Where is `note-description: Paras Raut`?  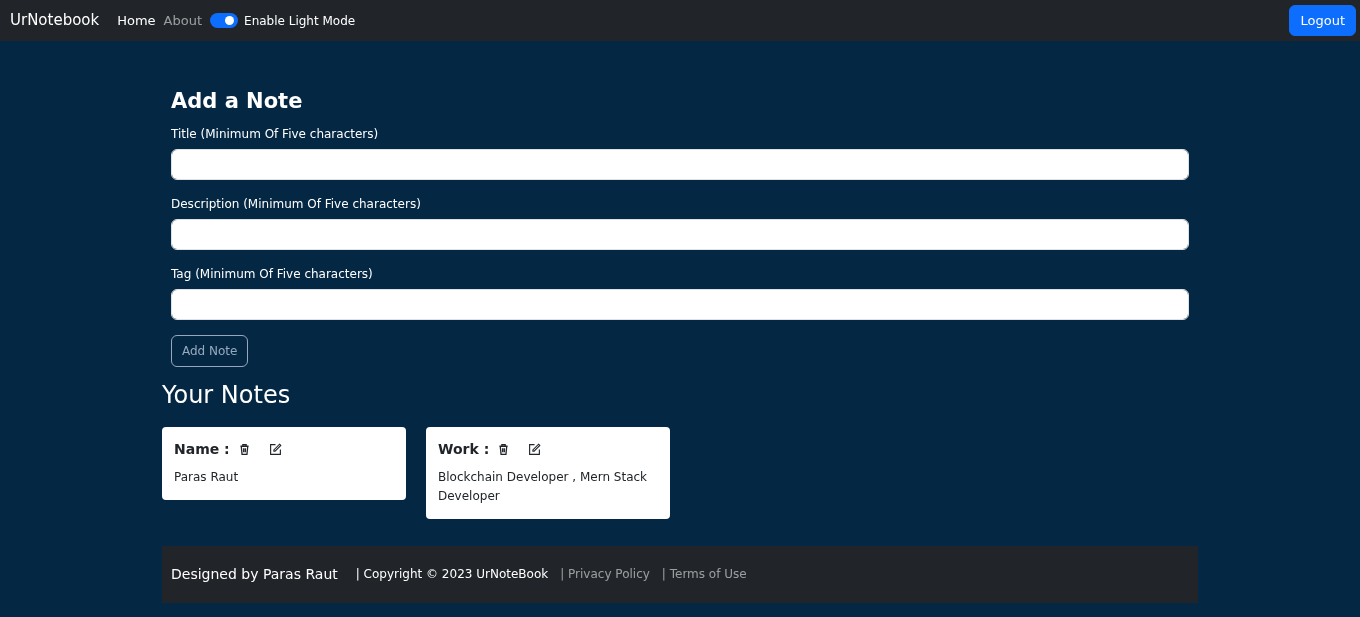 note-description: Paras Raut is located at coordinates (207, 477).